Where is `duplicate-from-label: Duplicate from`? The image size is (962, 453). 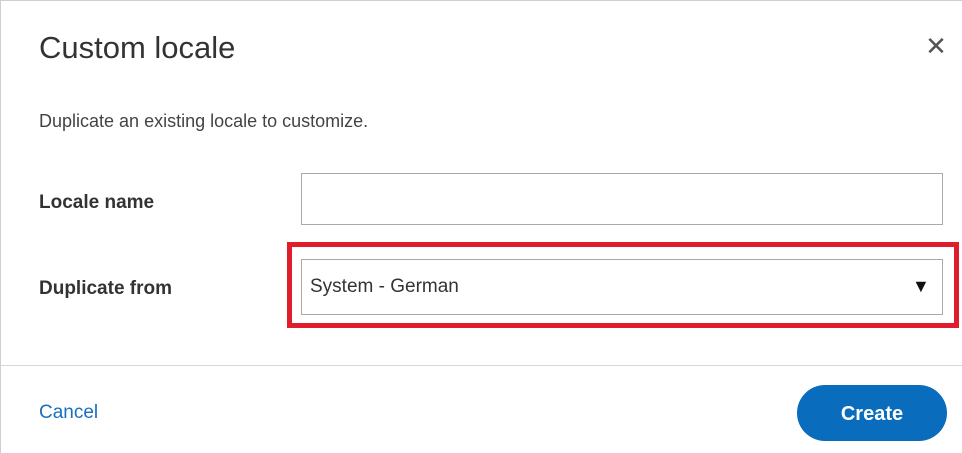 duplicate-from-label: Duplicate from is located at coordinates (106, 288).